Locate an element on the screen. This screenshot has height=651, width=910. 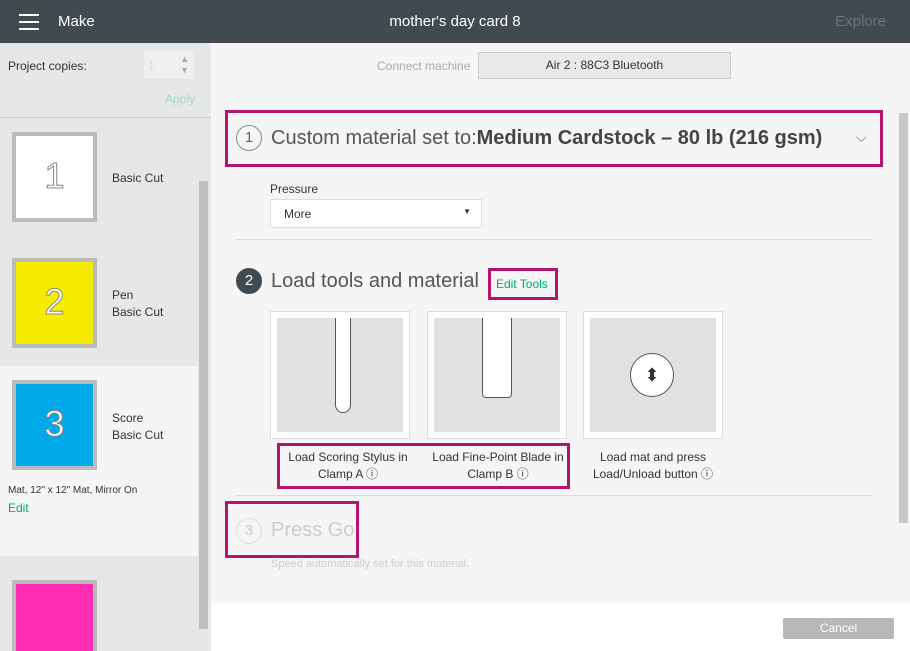
step2-number: 2 is located at coordinates (249, 281).